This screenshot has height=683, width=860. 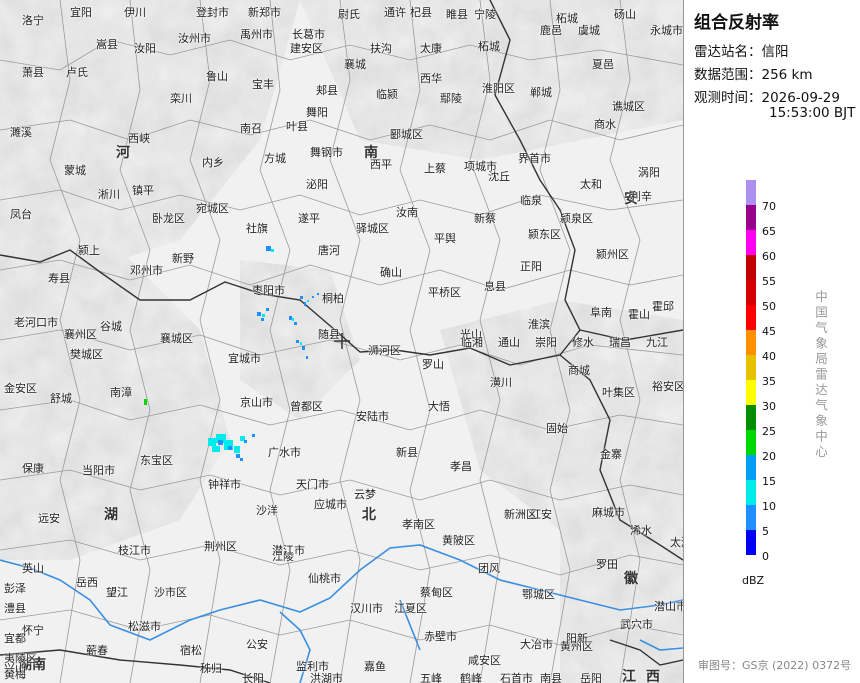 I want to click on place-label: 颍州区, so click(x=612, y=254).